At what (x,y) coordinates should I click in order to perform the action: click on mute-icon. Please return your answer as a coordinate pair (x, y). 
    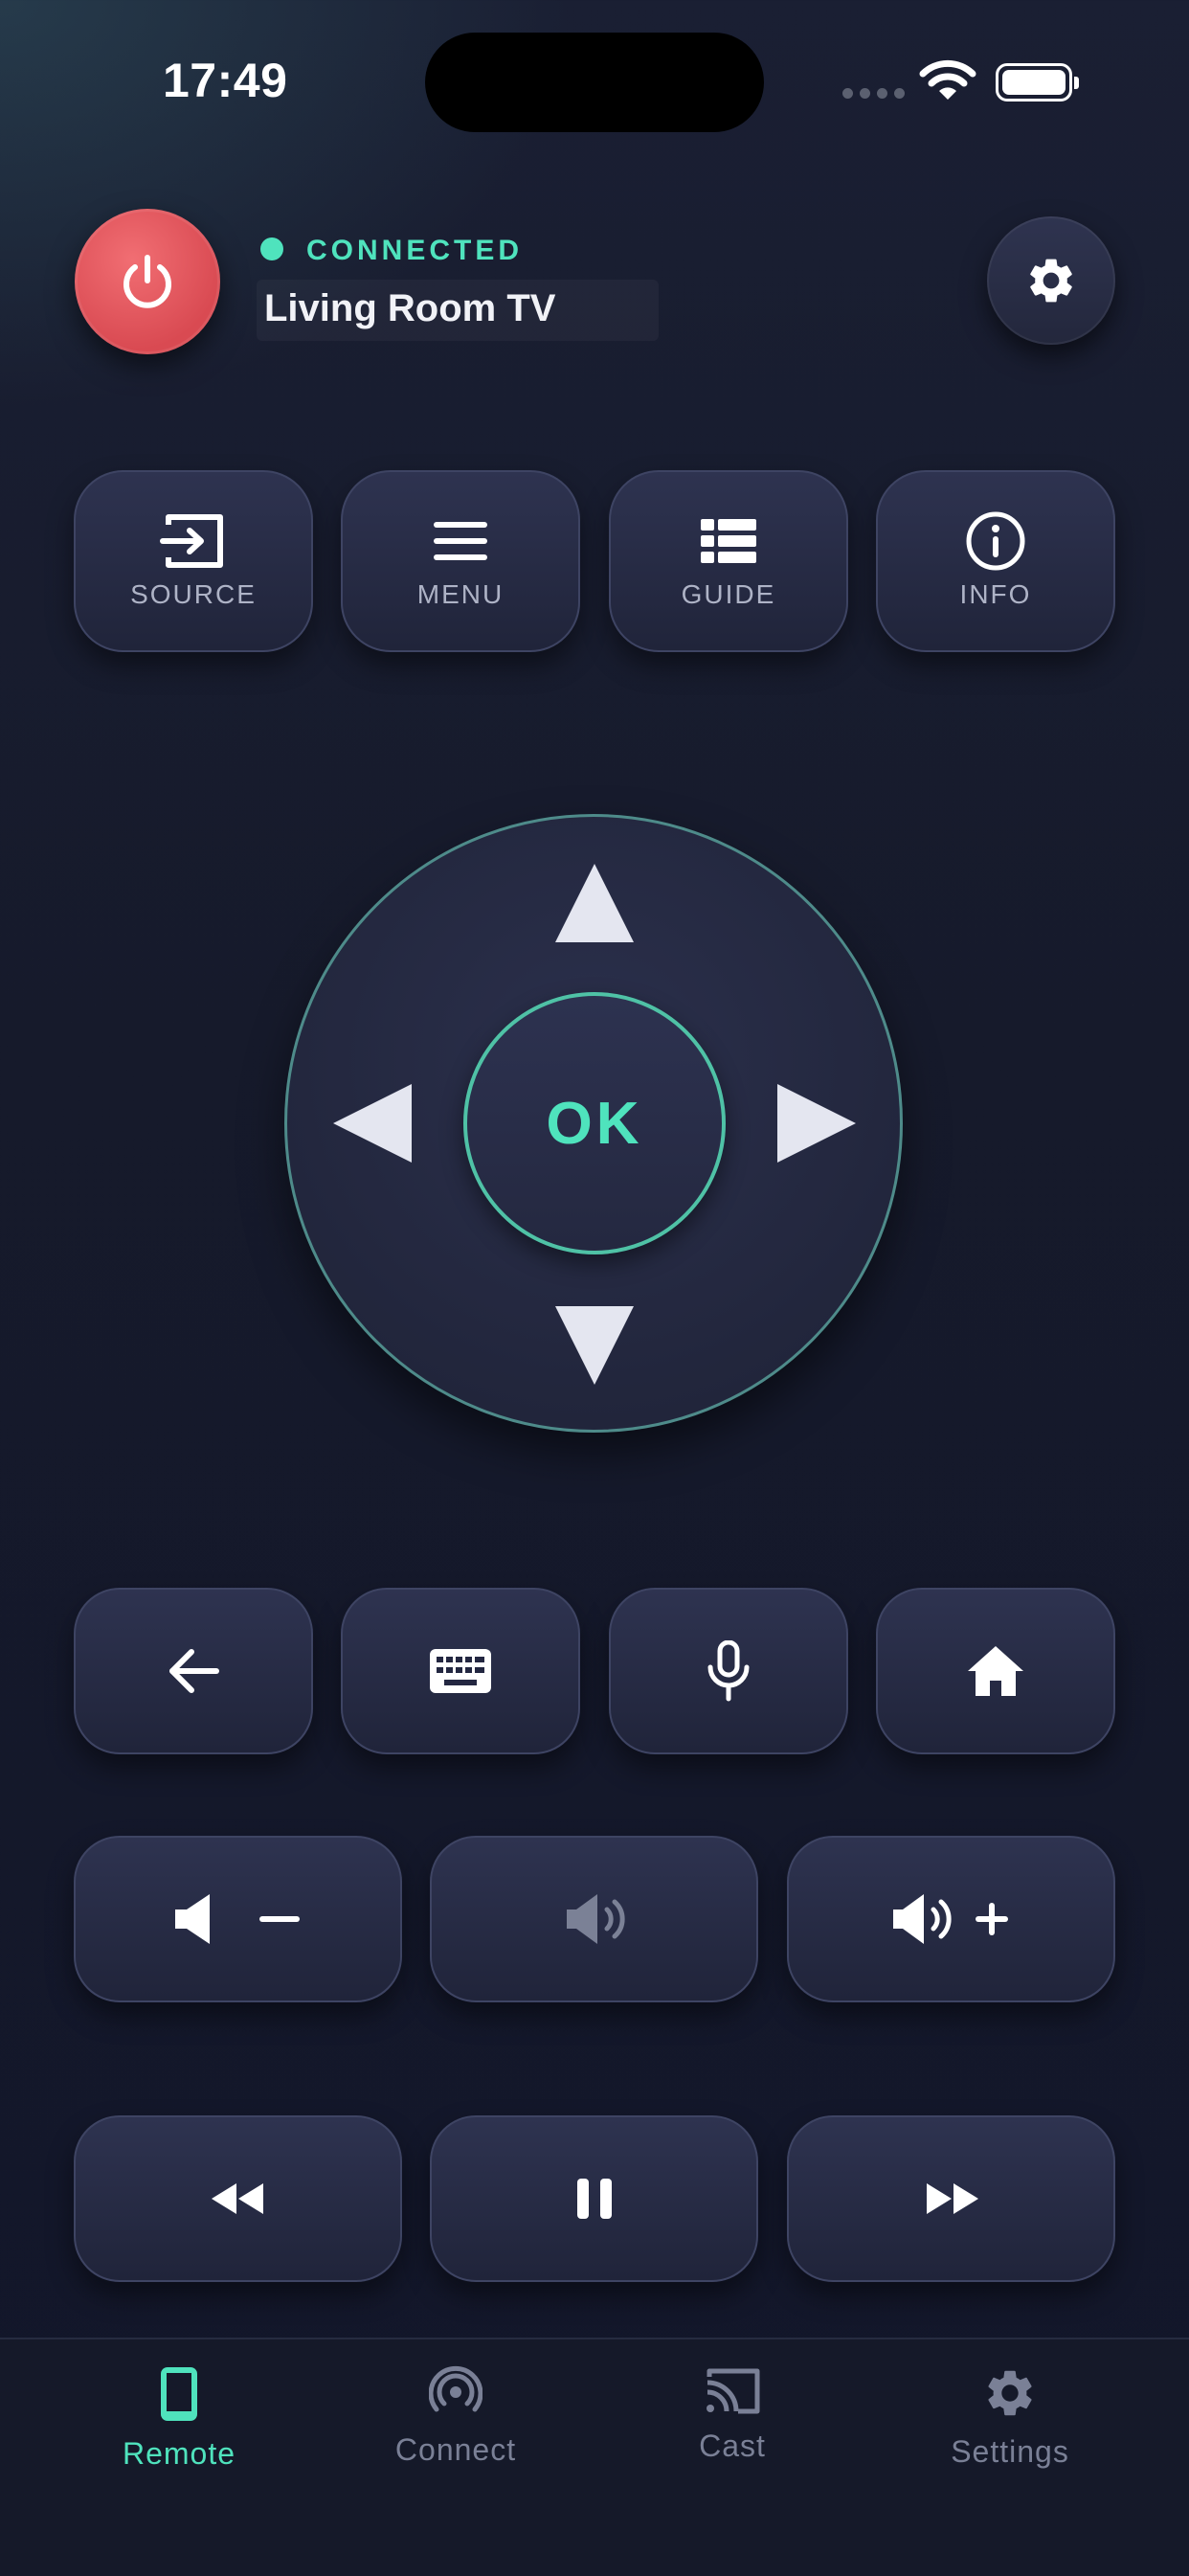
    Looking at the image, I should click on (595, 1919).